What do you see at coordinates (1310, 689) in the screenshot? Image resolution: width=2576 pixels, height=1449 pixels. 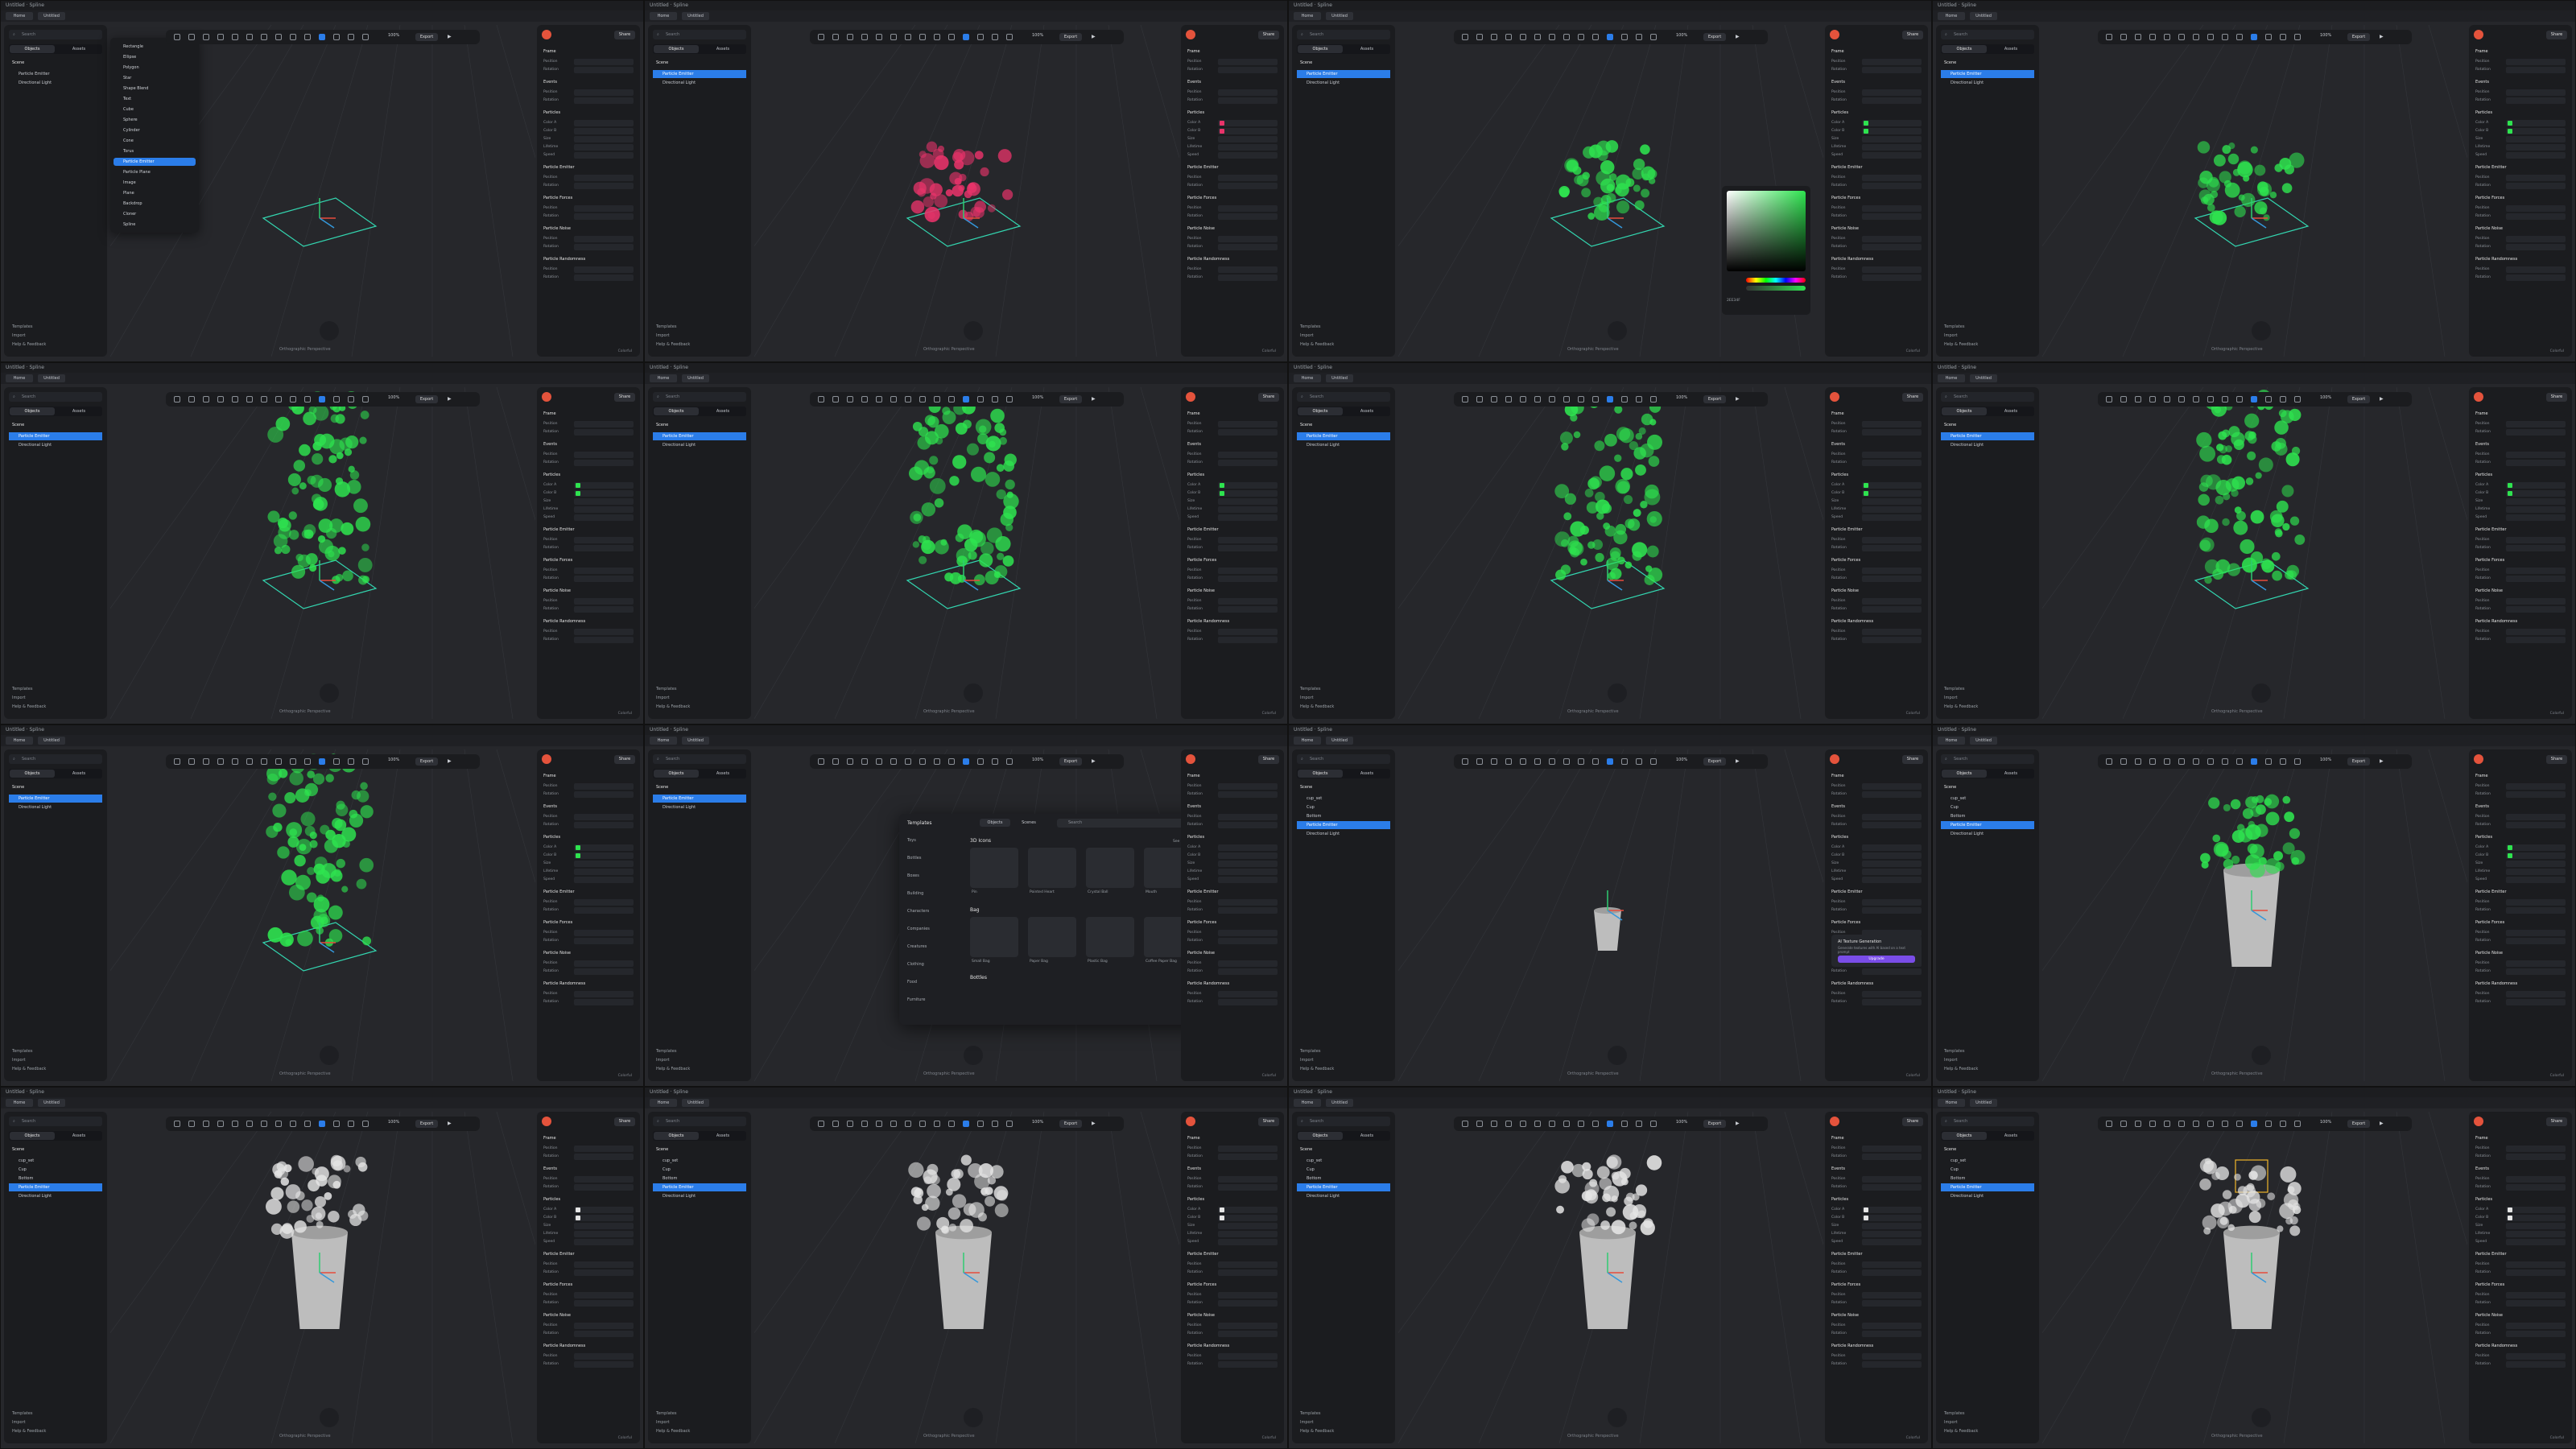 I see `footer-link-0: Templates` at bounding box center [1310, 689].